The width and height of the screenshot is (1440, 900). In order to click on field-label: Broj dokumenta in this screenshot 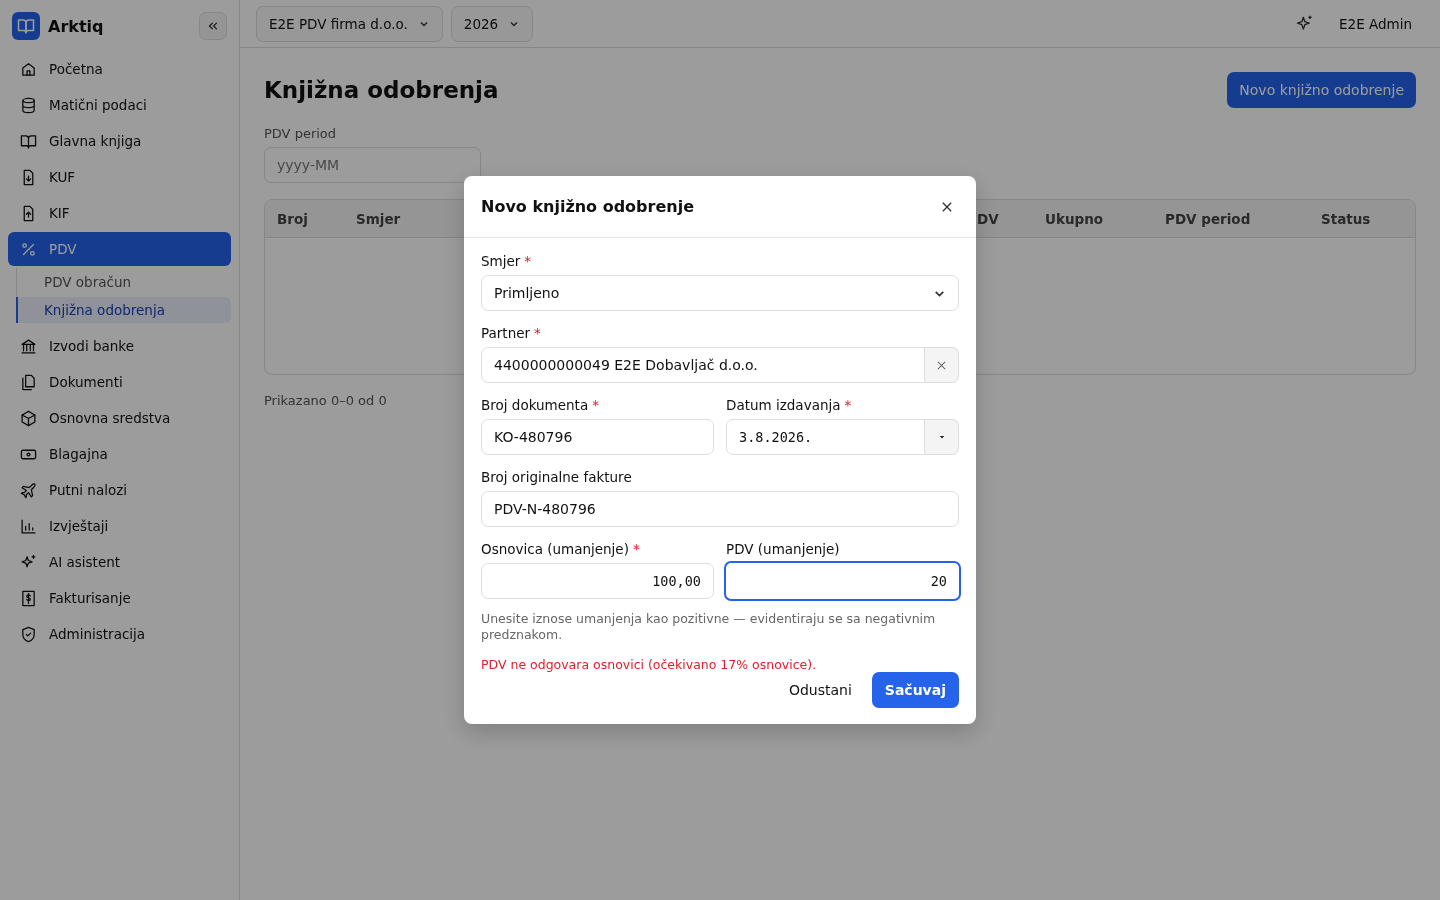, I will do `click(535, 405)`.